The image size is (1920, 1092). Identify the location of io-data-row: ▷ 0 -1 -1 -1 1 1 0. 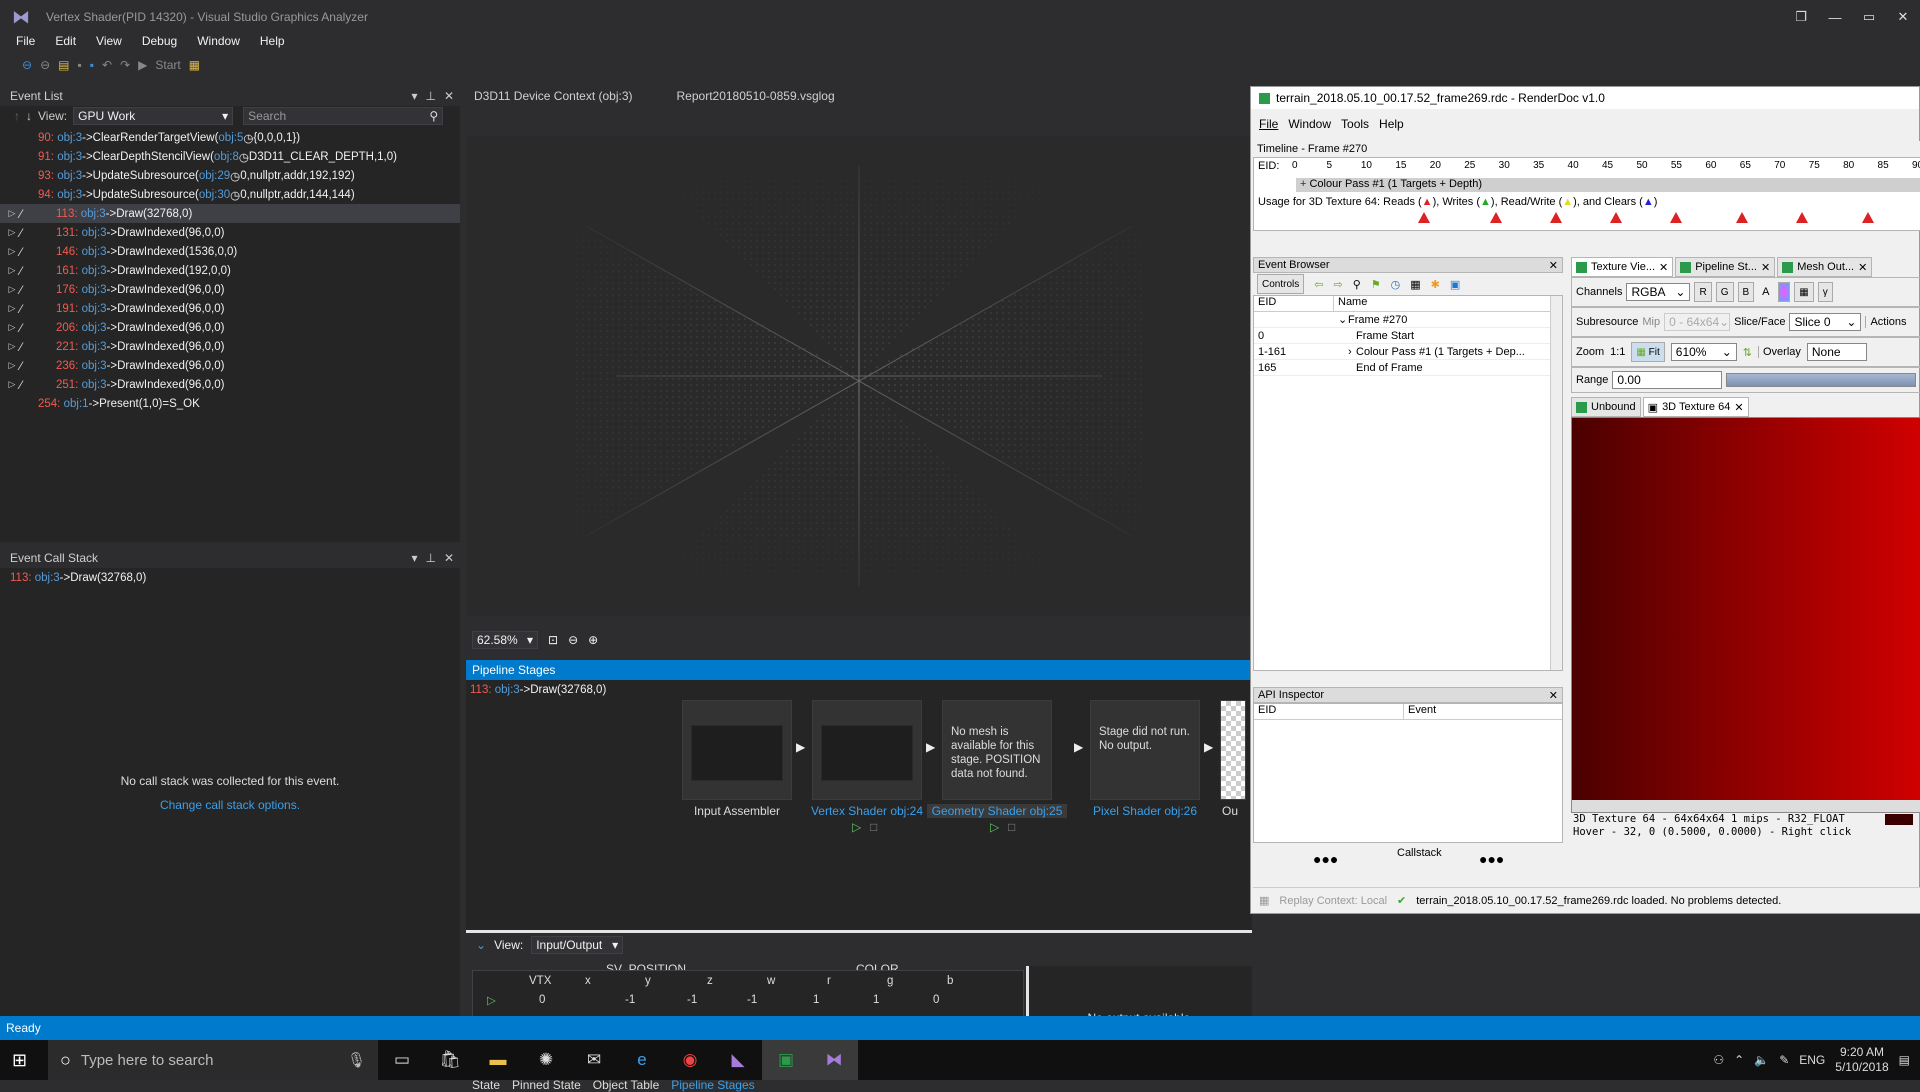
(748, 999).